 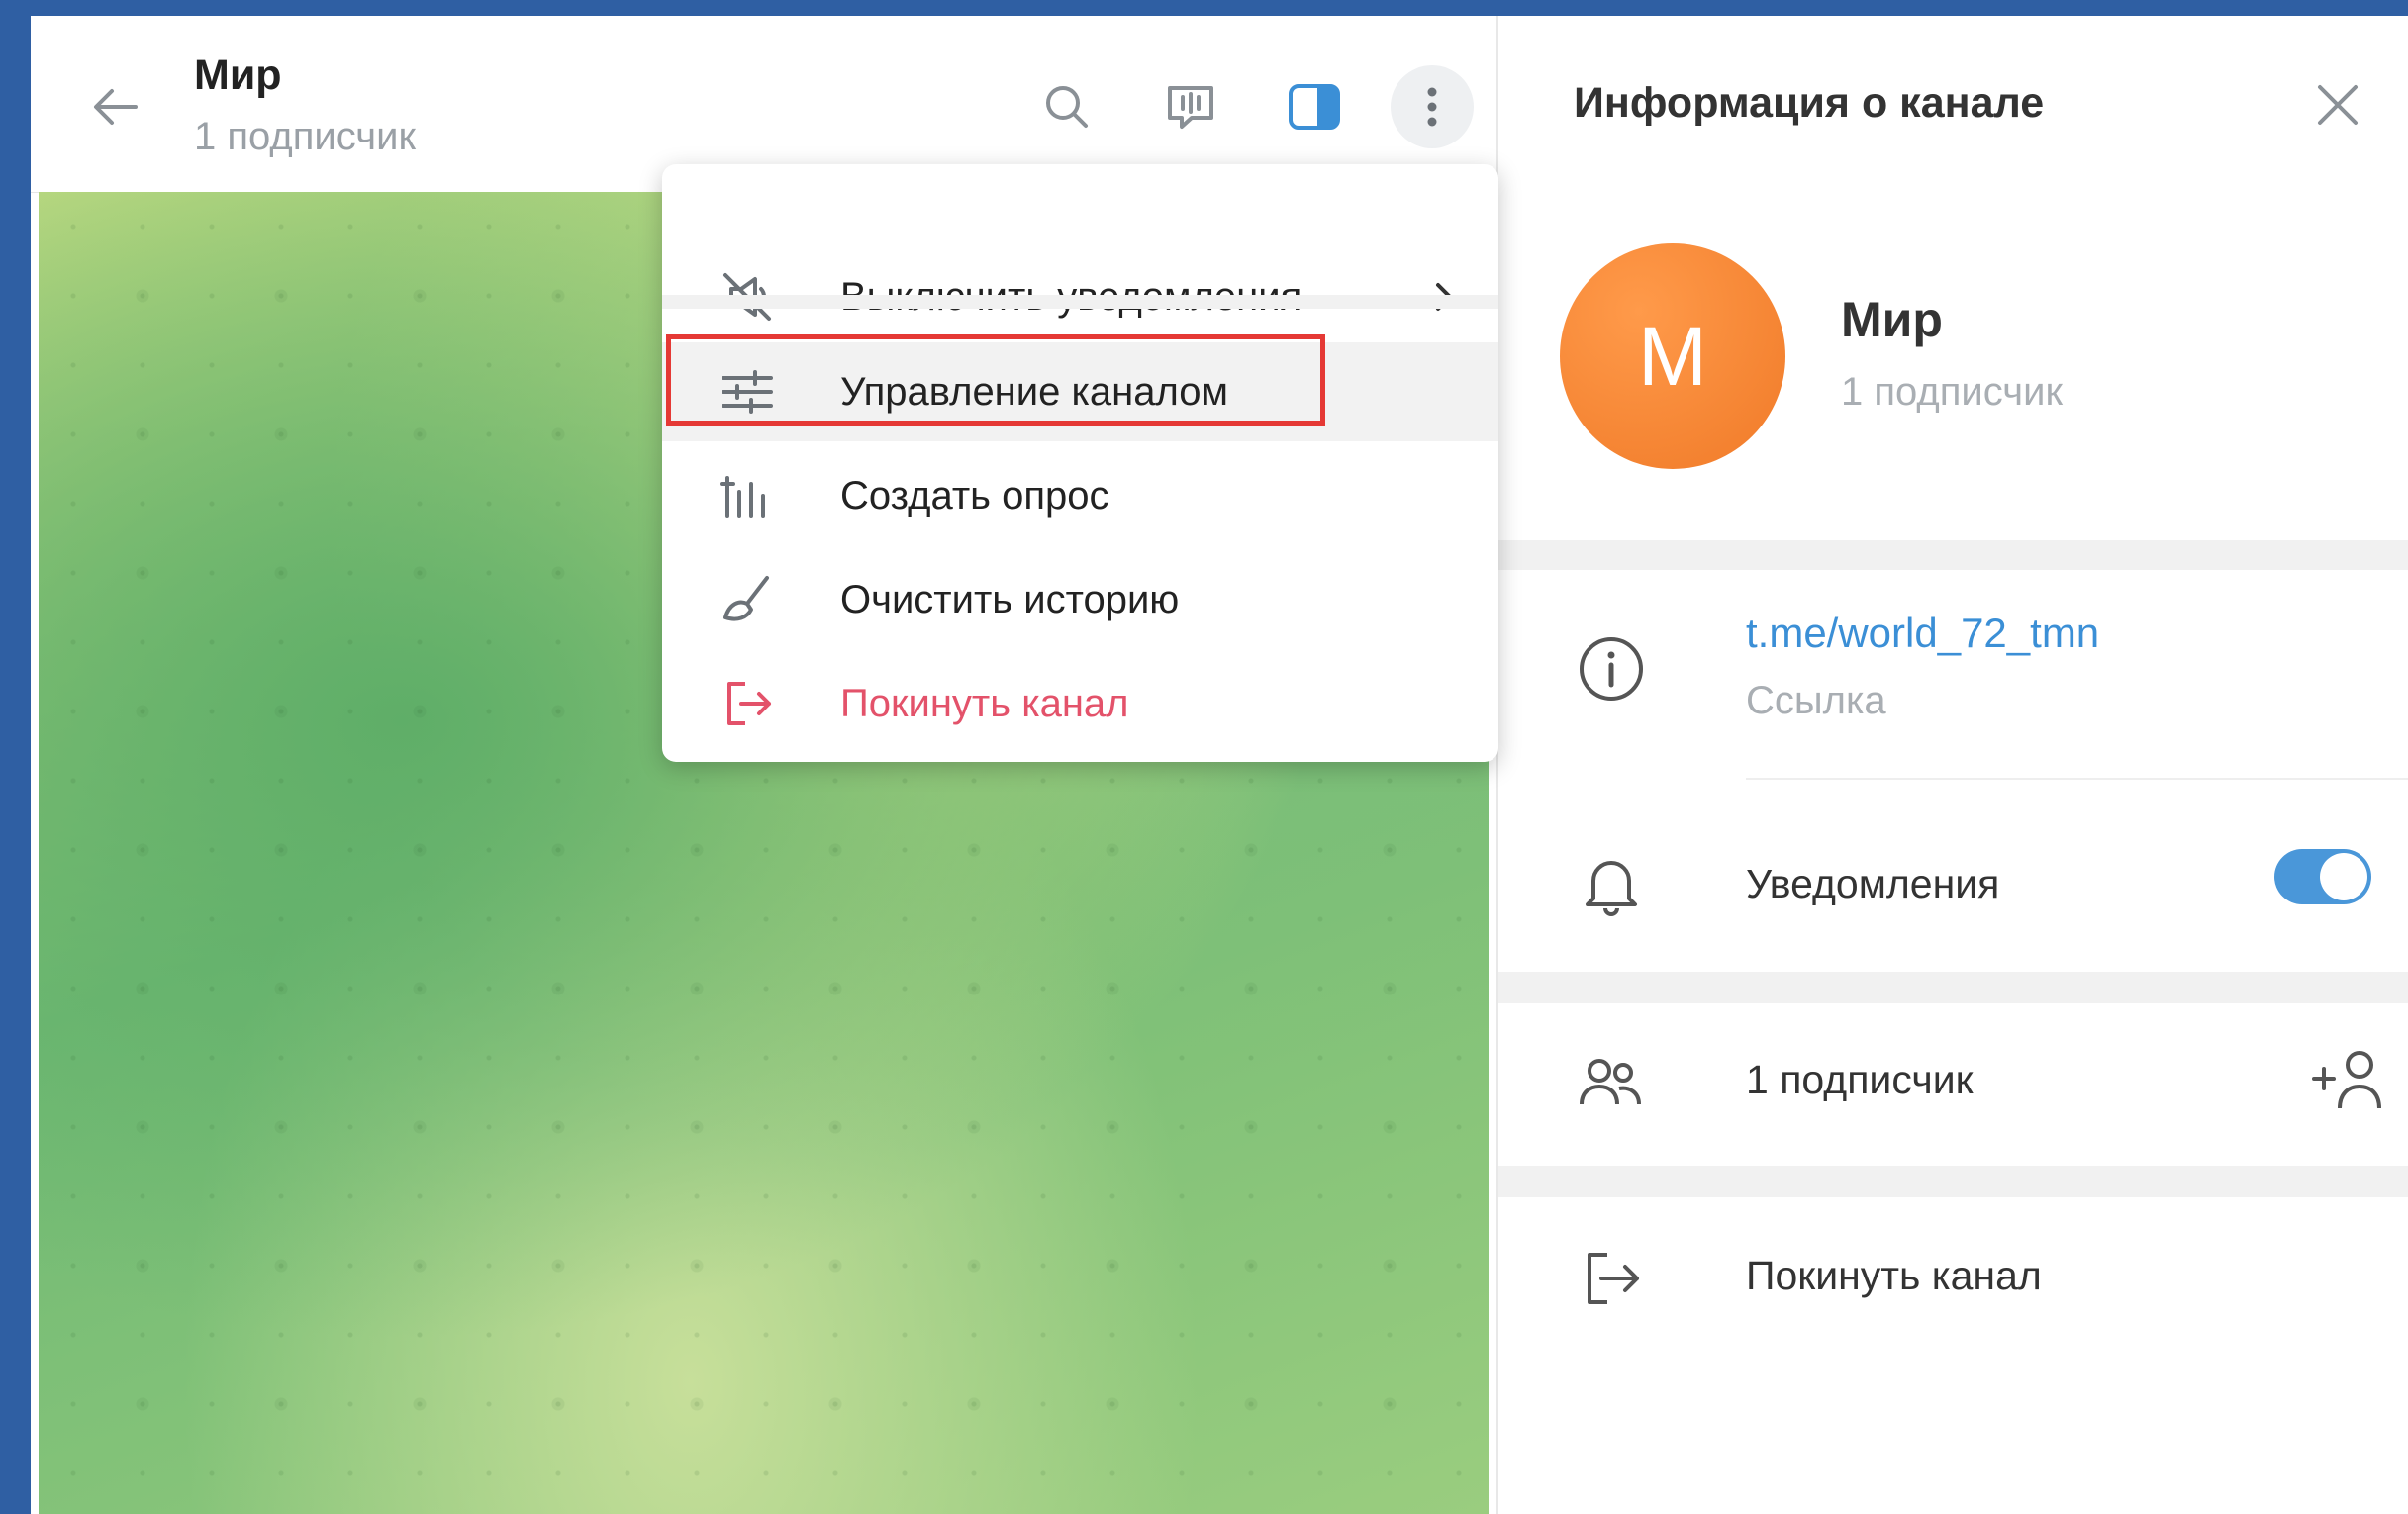 I want to click on search-button, so click(x=1066, y=106).